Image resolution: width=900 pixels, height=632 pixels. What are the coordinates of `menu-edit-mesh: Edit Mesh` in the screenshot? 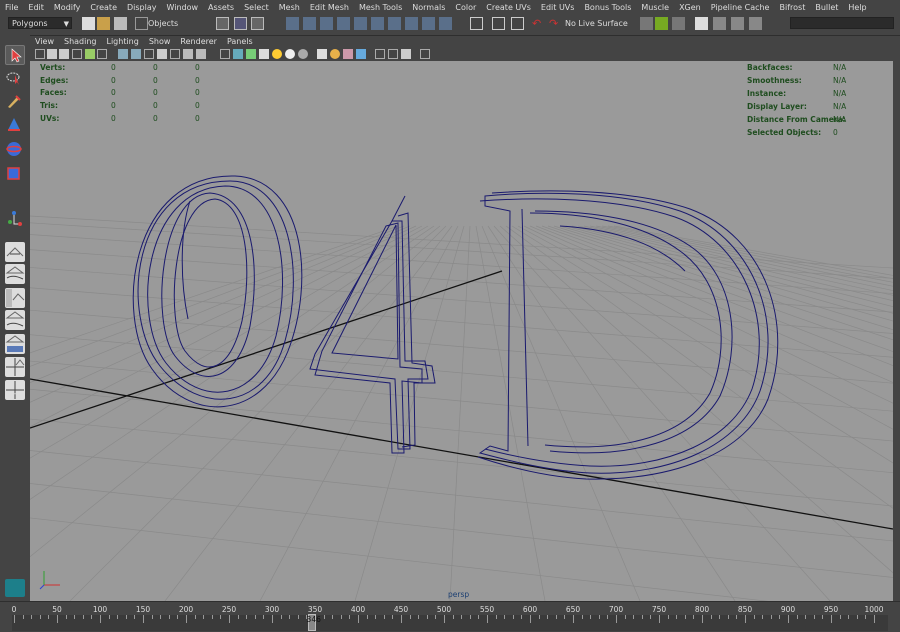 It's located at (329, 7).